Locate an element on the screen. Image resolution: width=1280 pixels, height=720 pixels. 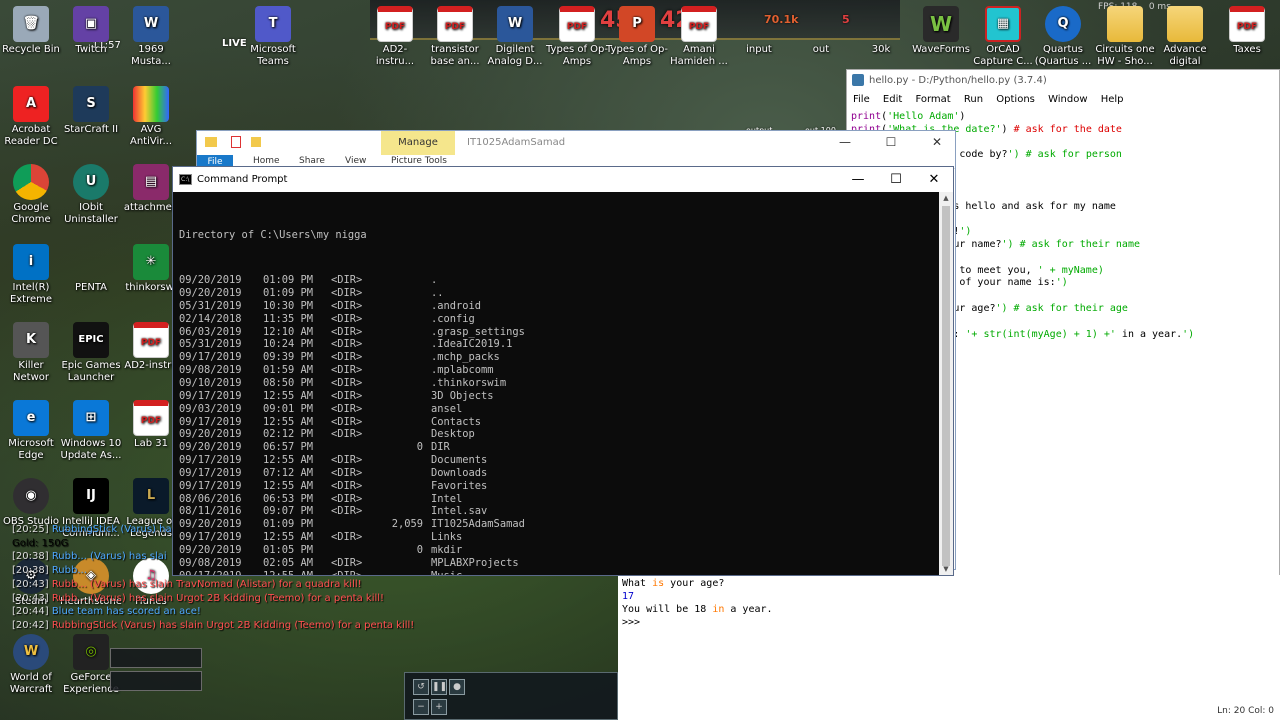
tab-view: View is located at coordinates (355, 161).